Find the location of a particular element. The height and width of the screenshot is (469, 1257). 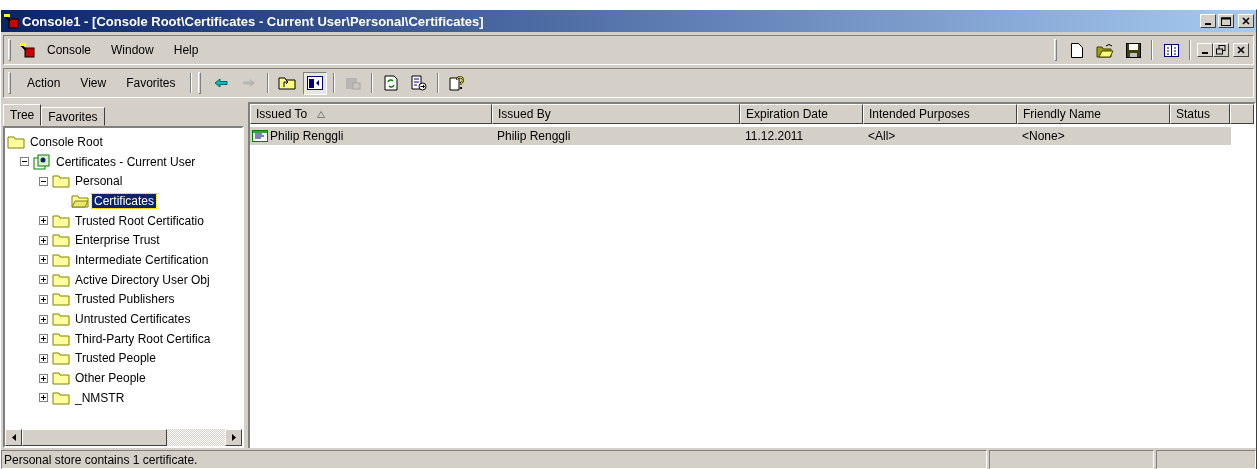

menu-item: Window is located at coordinates (132, 50).